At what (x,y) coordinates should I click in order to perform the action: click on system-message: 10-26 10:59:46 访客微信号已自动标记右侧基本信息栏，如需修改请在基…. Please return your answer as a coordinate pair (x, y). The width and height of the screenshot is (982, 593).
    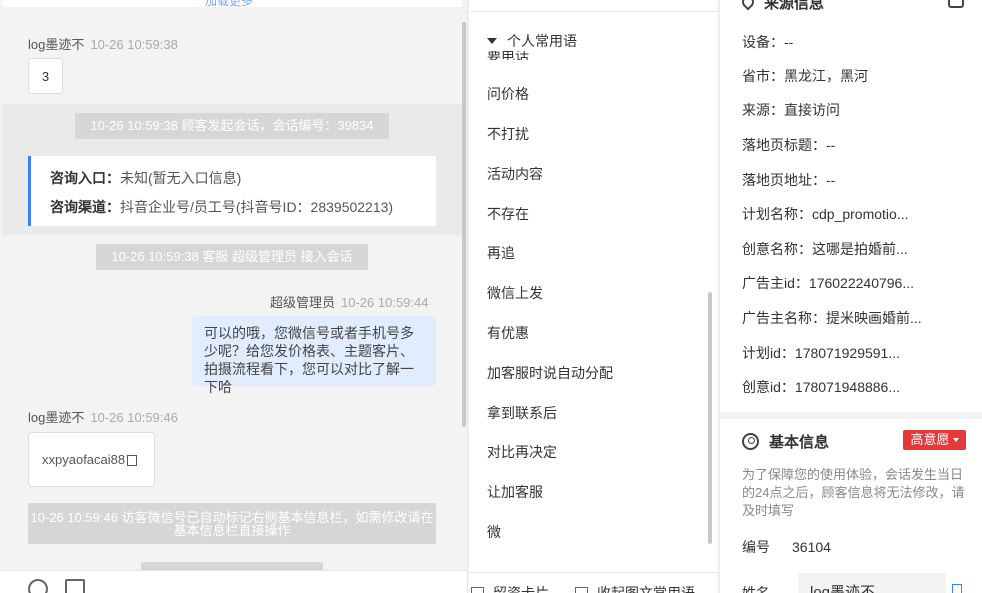
    Looking at the image, I should click on (232, 523).